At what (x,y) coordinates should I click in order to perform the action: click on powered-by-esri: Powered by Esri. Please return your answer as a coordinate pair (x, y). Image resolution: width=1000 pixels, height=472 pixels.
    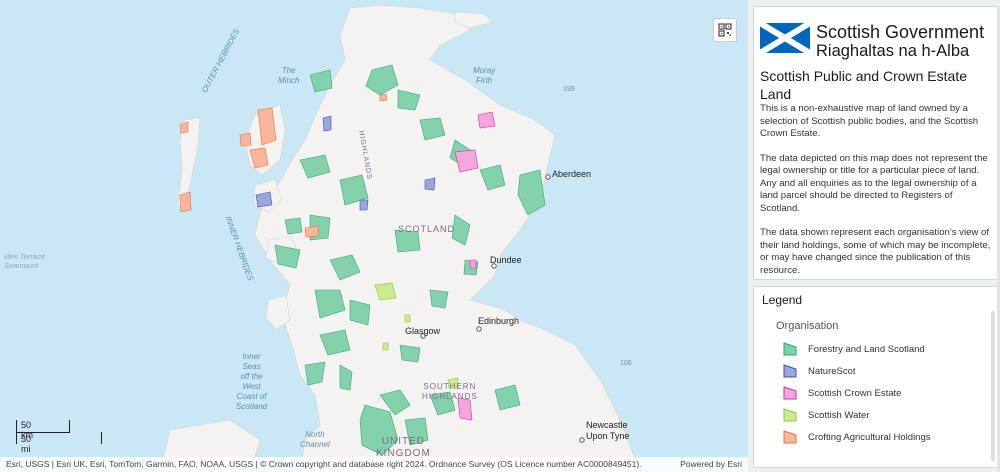
    Looking at the image, I should click on (711, 464).